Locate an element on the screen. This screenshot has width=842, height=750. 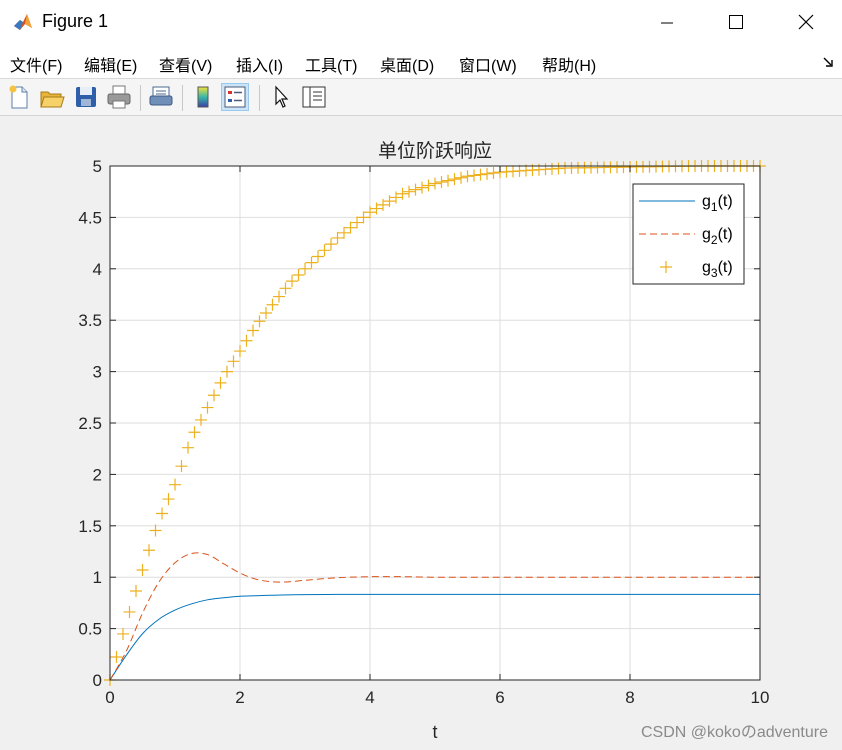
y-tick-label: 4 is located at coordinates (97, 269).